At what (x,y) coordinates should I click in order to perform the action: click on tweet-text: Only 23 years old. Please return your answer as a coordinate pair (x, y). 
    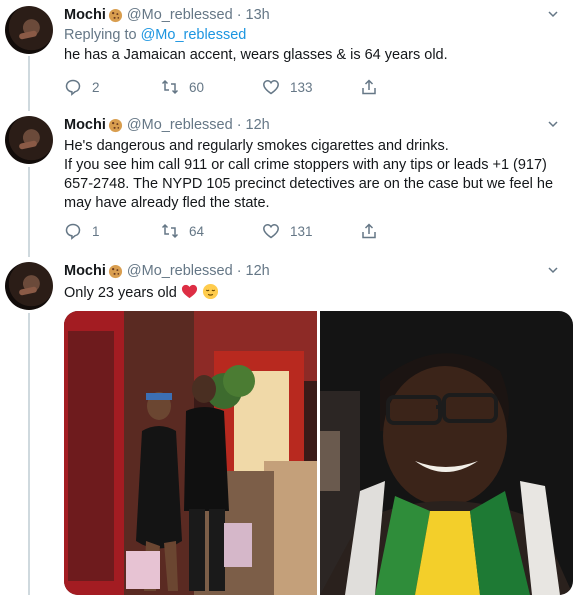
    Looking at the image, I should click on (313, 293).